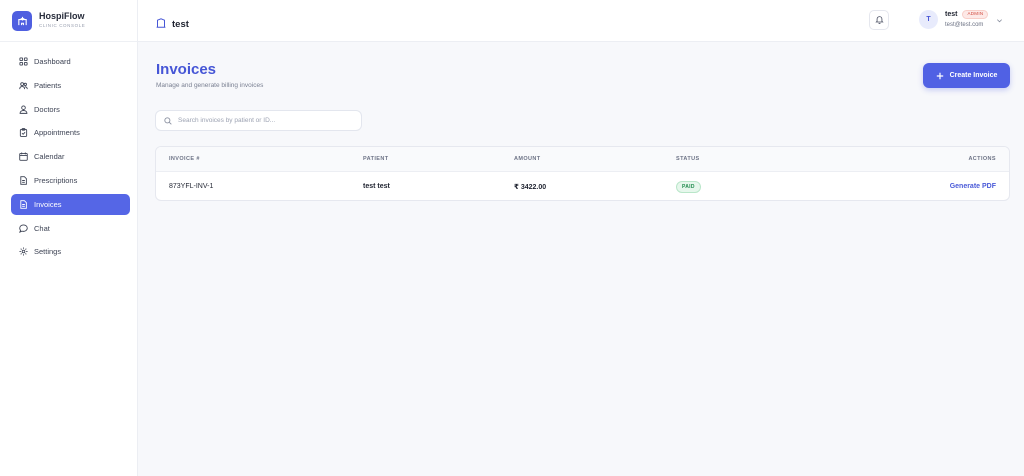 The width and height of the screenshot is (1024, 476). Describe the element at coordinates (210, 85) in the screenshot. I see `page-subtitle: Manage and generate billing invoices` at that location.